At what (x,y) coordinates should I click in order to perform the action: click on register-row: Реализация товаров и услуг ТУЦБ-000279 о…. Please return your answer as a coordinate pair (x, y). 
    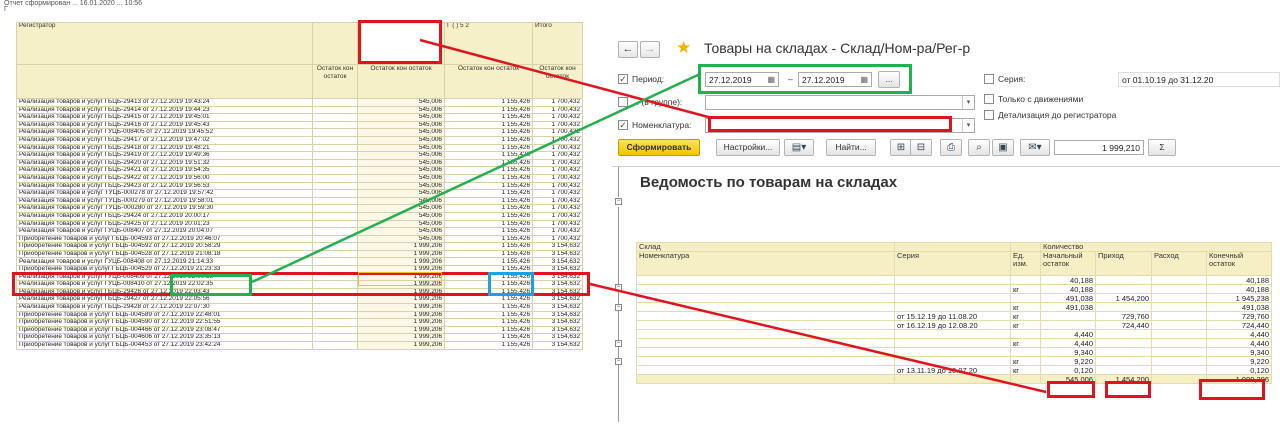
    Looking at the image, I should click on (299, 201).